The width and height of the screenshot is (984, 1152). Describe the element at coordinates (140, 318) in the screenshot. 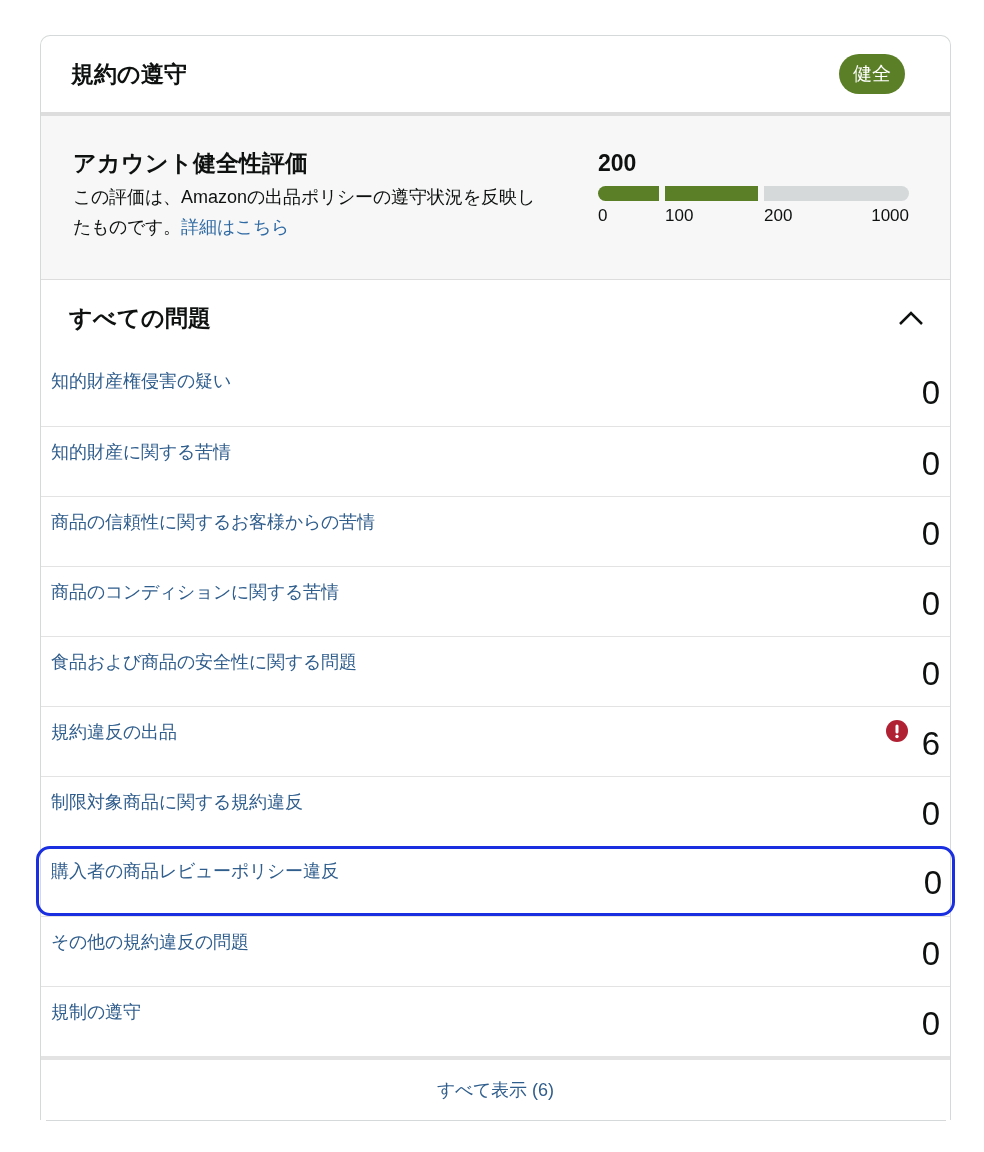

I see `section-title: すべての問題` at that location.